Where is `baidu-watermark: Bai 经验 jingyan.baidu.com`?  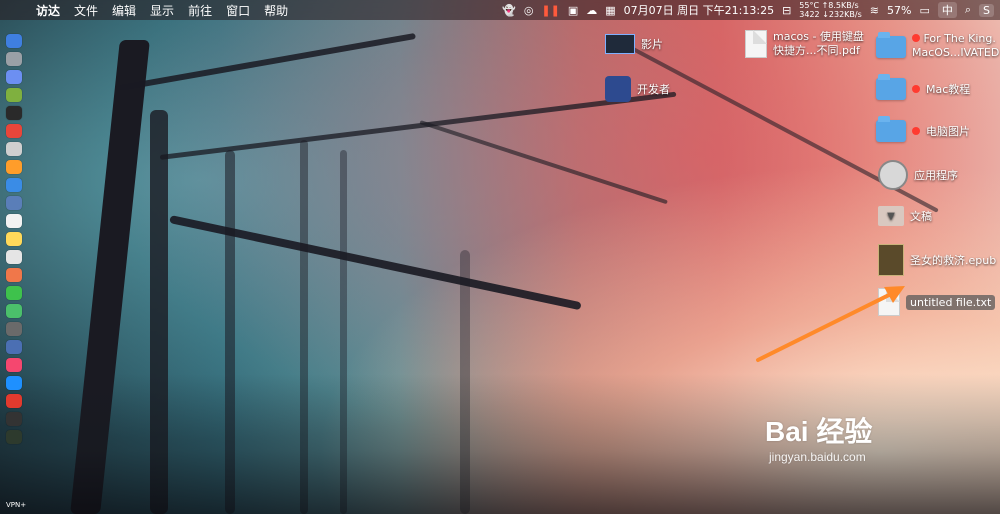
baidu-watermark: Bai 经验 jingyan.baidu.com is located at coordinates (818, 437).